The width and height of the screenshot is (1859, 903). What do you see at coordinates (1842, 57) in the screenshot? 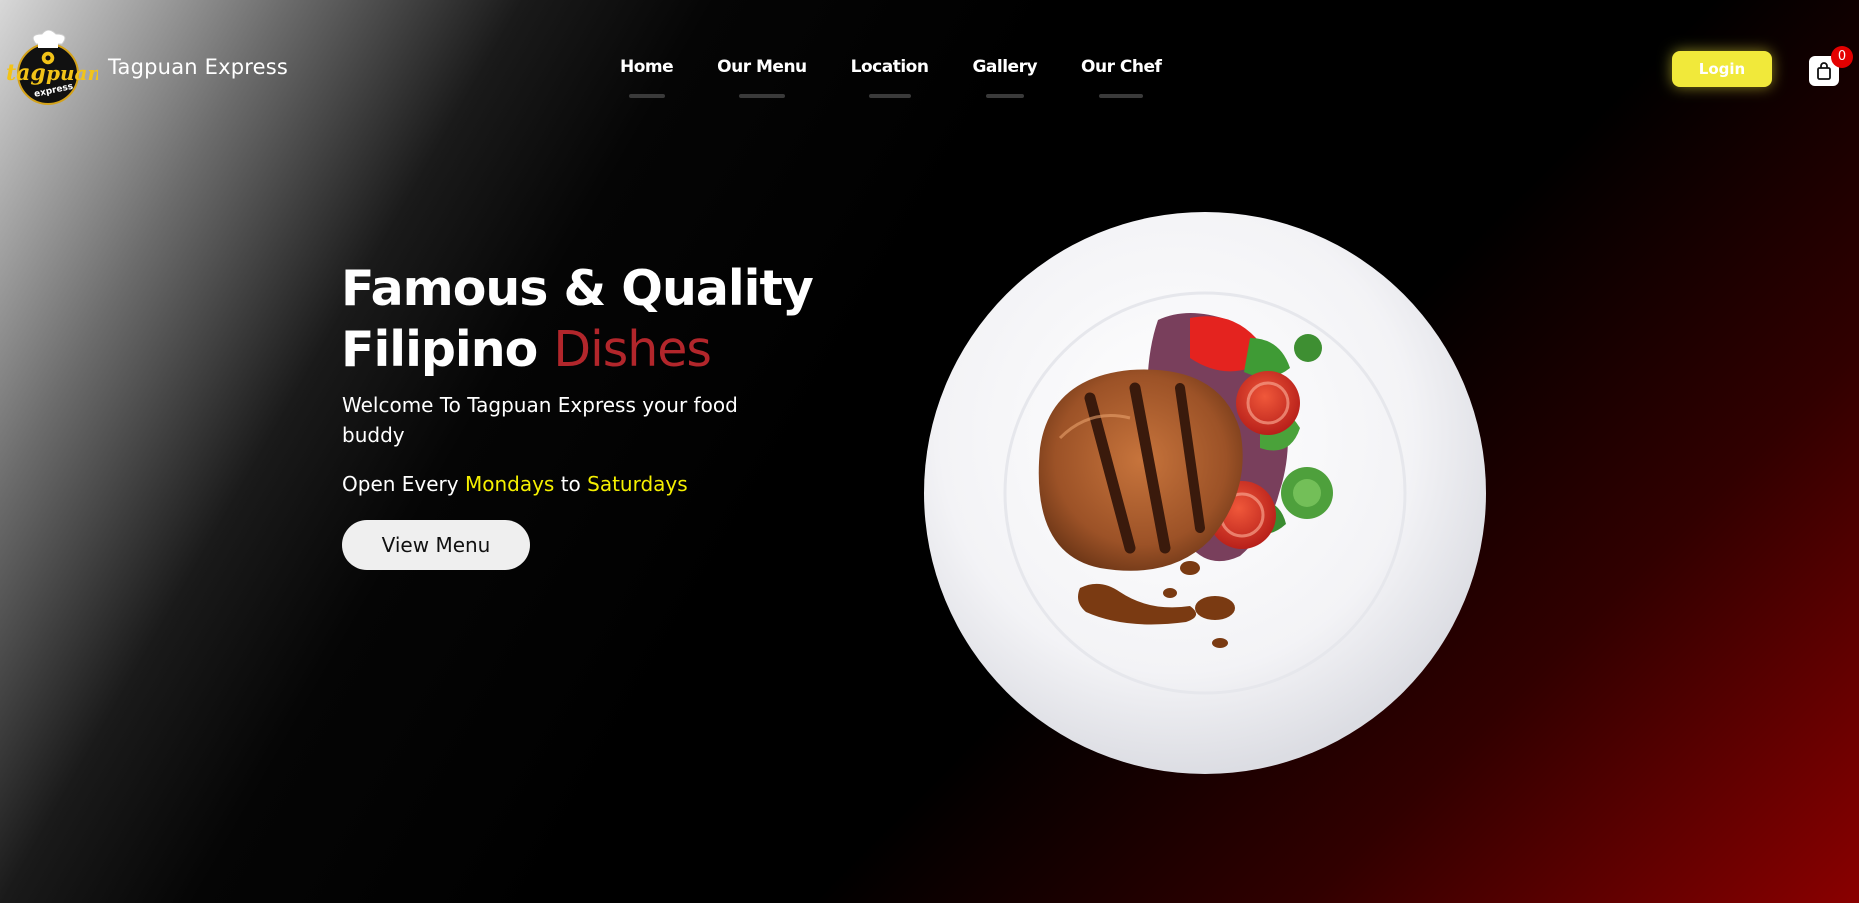
I see `cart-count-badge: 0` at bounding box center [1842, 57].